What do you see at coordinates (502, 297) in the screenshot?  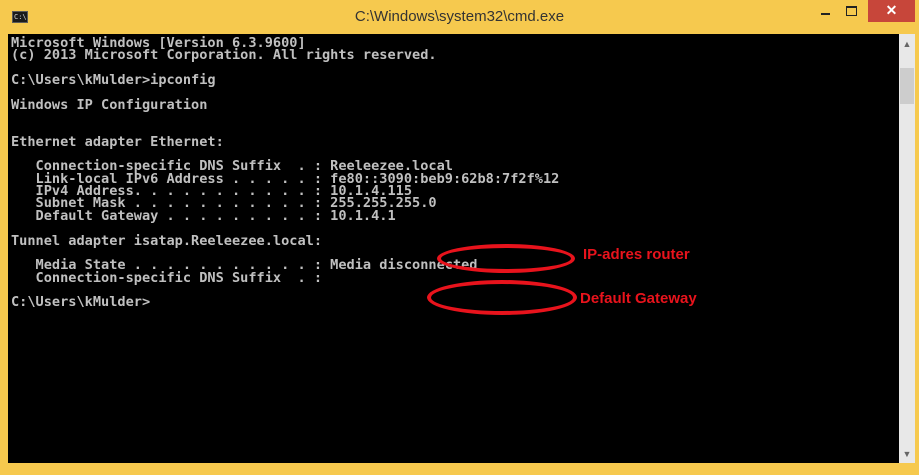 I see `gateway-highlight-ellipse` at bounding box center [502, 297].